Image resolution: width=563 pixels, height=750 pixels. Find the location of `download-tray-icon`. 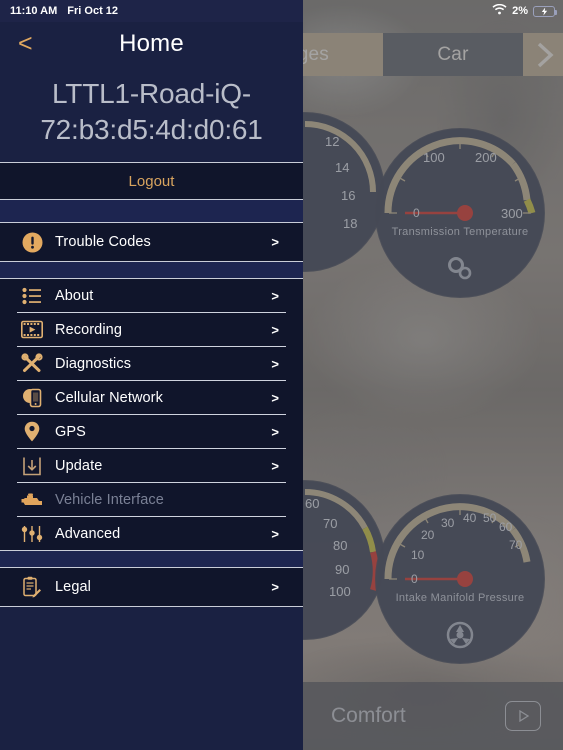

download-tray-icon is located at coordinates (32, 466).